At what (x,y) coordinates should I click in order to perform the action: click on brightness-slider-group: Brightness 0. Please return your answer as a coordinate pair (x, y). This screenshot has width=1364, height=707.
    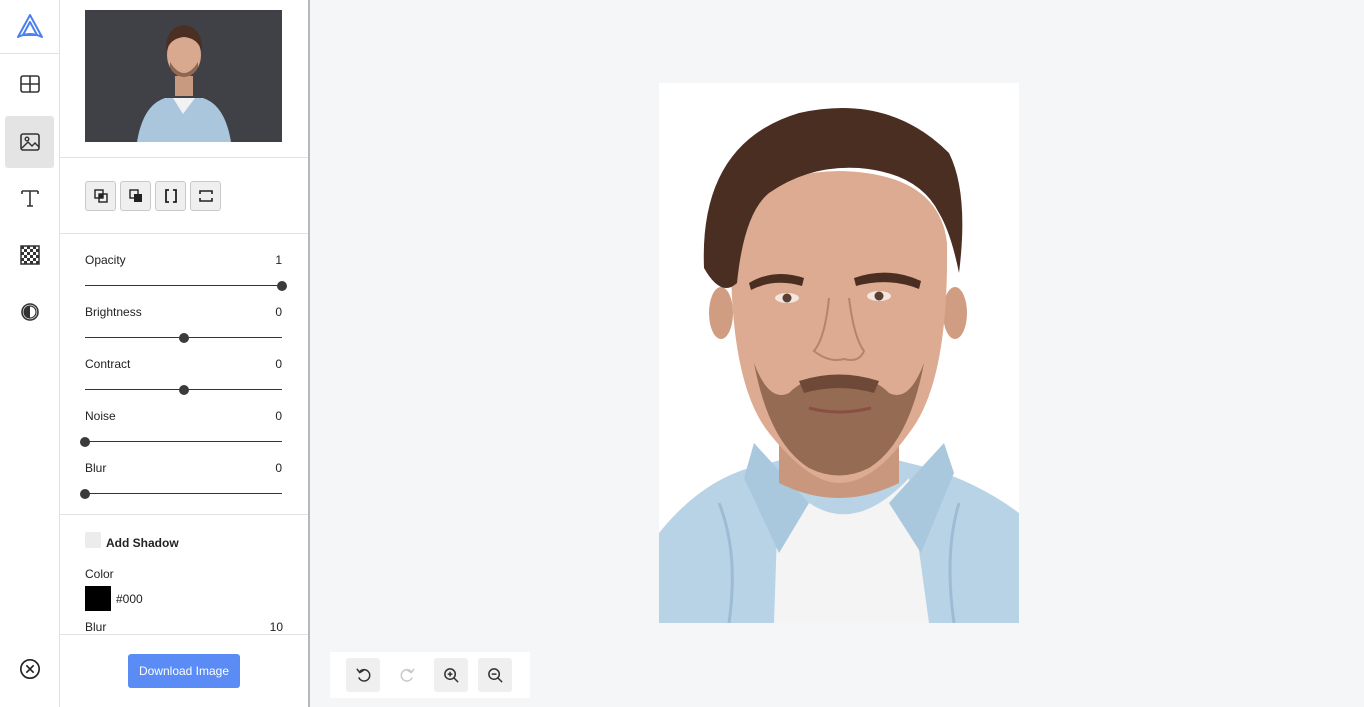
    Looking at the image, I should click on (183, 330).